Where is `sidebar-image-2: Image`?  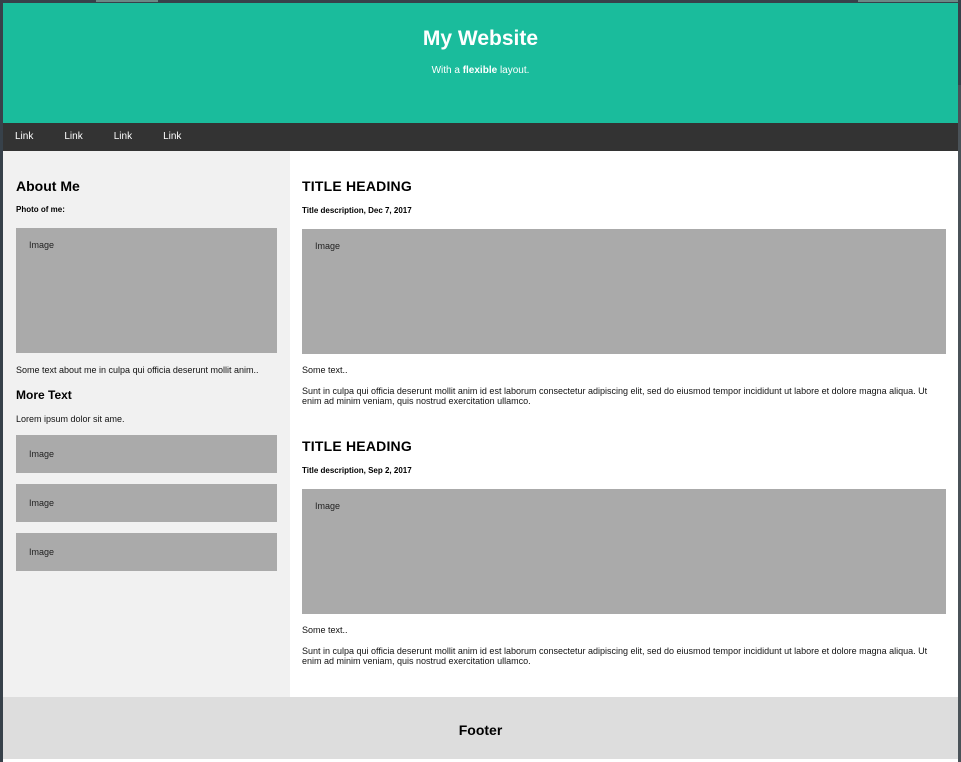 sidebar-image-2: Image is located at coordinates (146, 503).